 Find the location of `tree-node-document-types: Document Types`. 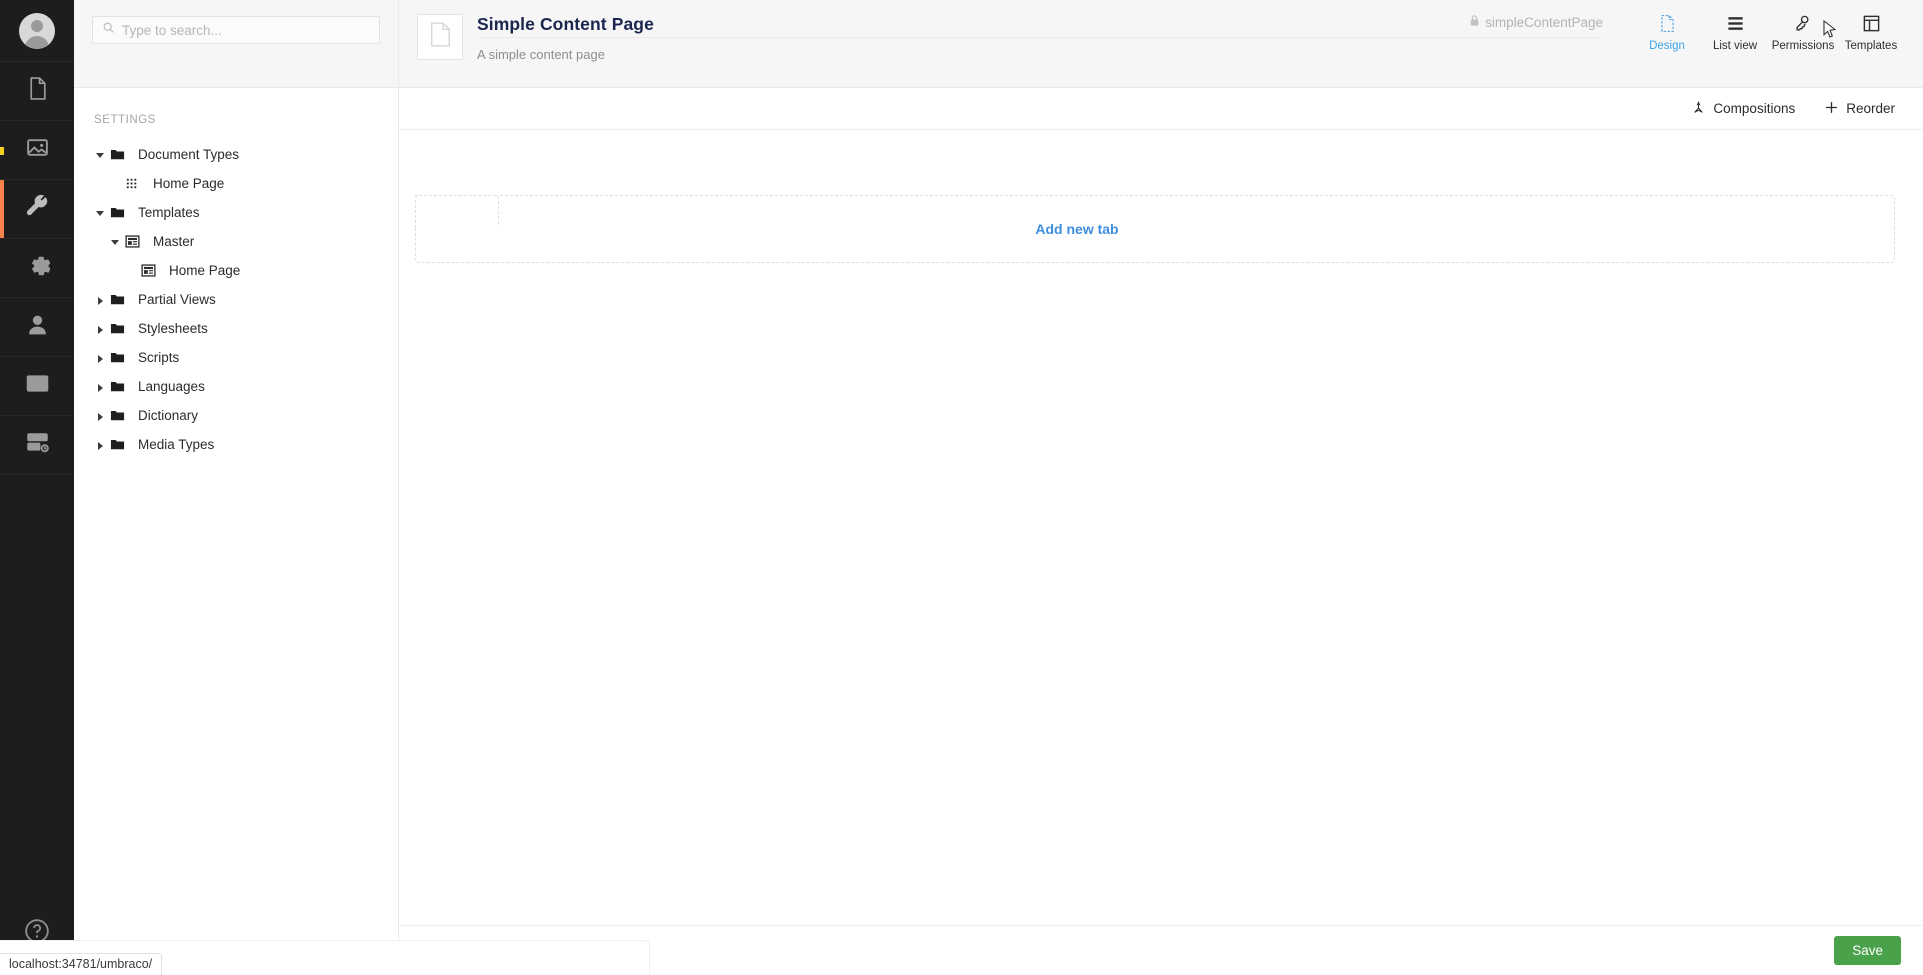

tree-node-document-types: Document Types is located at coordinates (236, 154).